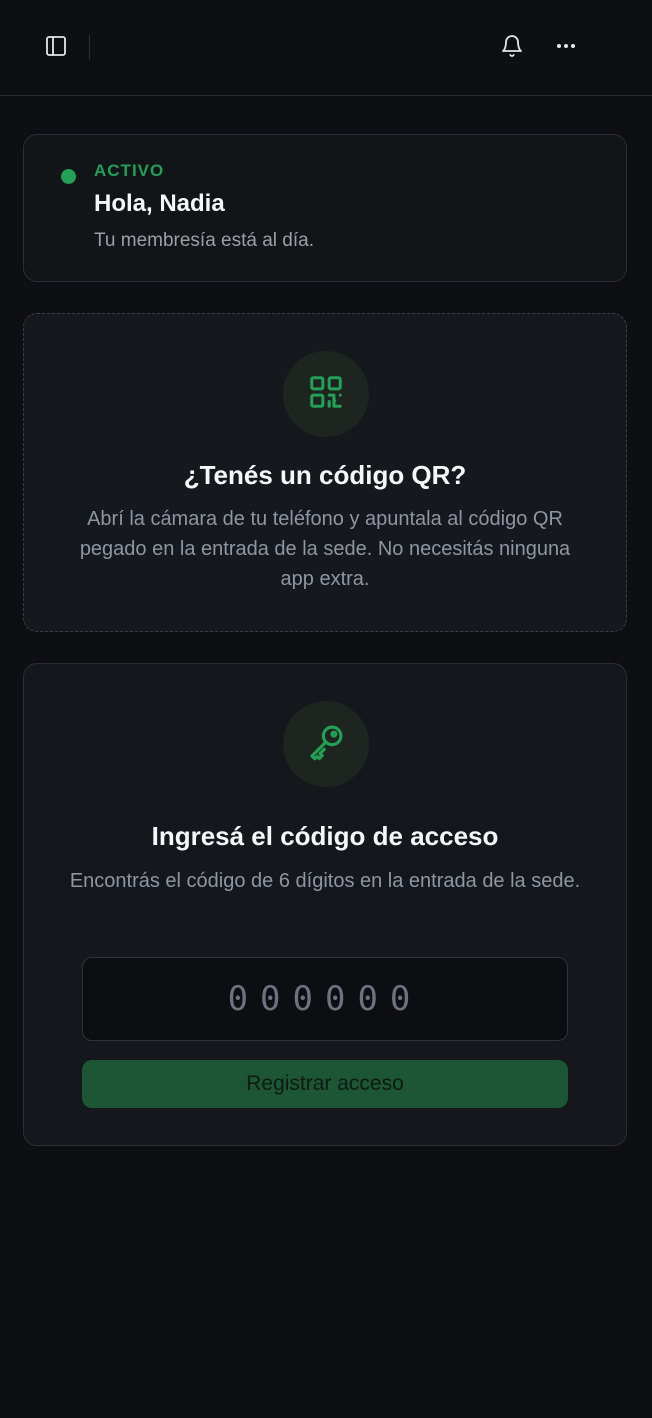 The image size is (652, 1418). I want to click on more-options-button, so click(566, 48).